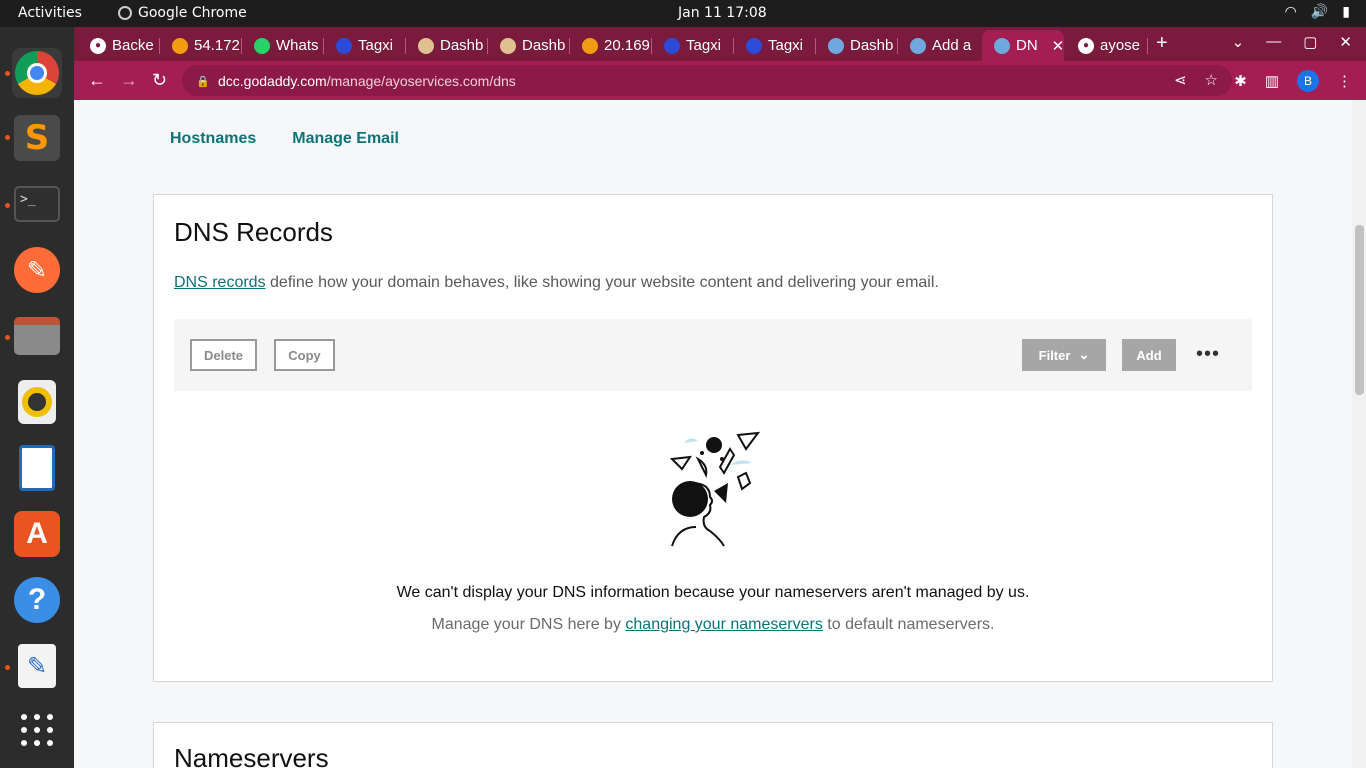 The image size is (1366, 768). Describe the element at coordinates (1211, 80) in the screenshot. I see `bookmark-star-icon: ☆` at that location.